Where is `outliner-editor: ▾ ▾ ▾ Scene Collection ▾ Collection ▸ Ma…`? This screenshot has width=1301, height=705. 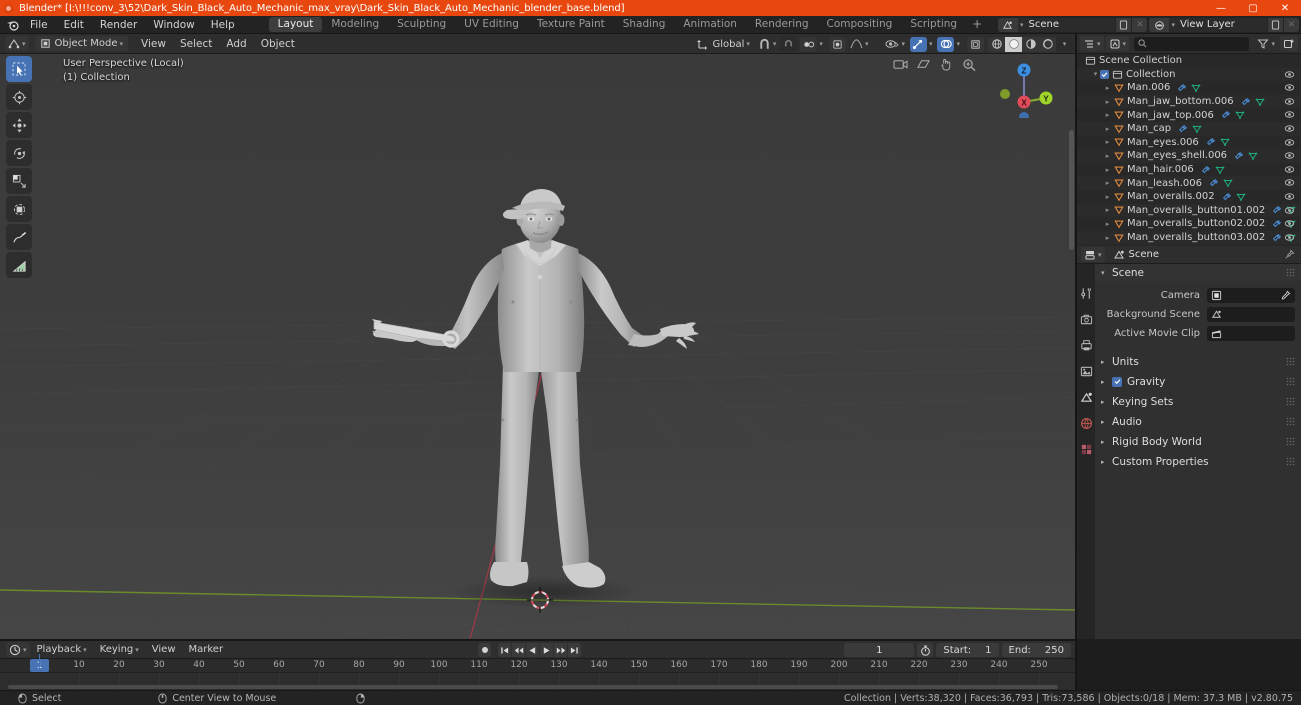
outliner-editor: ▾ ▾ ▾ Scene Collection ▾ Collection ▸ Ma… is located at coordinates (1189, 140).